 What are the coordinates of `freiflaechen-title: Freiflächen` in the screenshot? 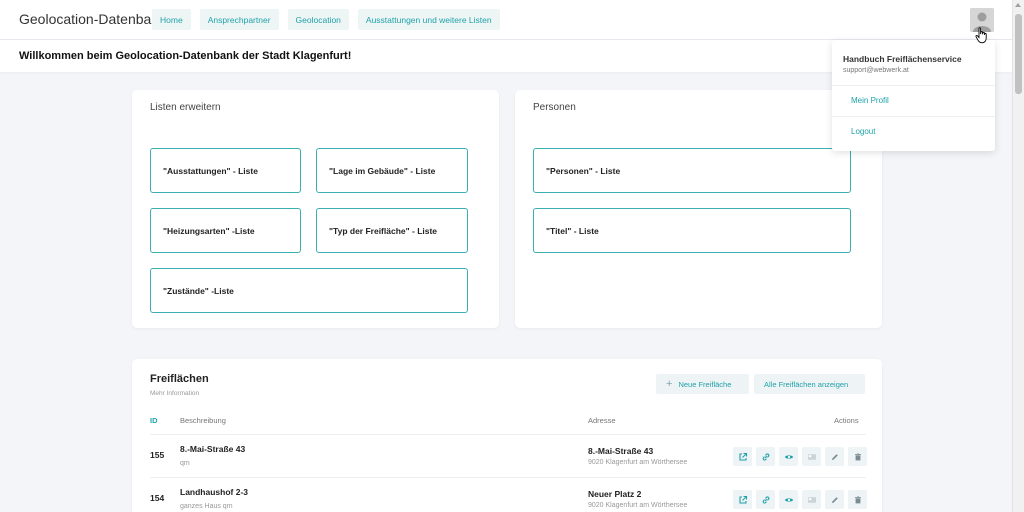 It's located at (179, 379).